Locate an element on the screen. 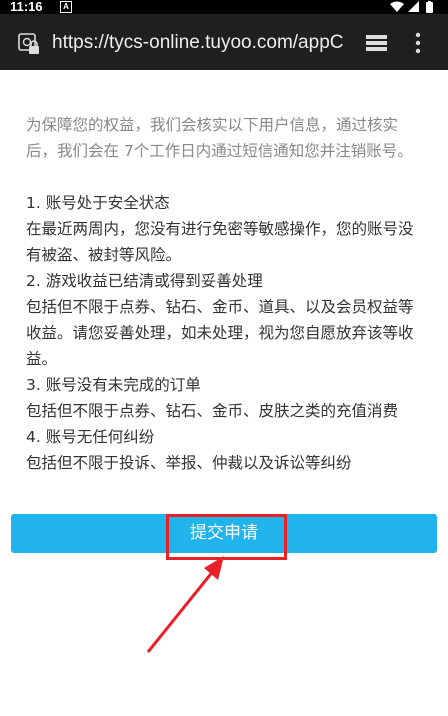  condition-heading: 3. 账号没有未完成的订单 is located at coordinates (113, 385).